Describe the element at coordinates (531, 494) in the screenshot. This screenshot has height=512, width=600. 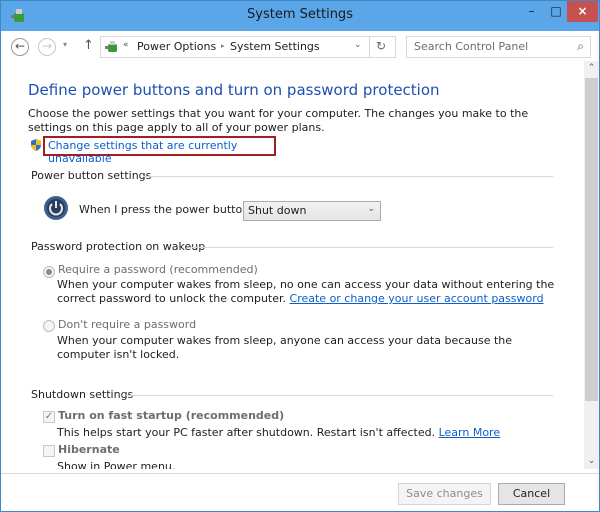
I see `cancel-button: Cancel` at that location.